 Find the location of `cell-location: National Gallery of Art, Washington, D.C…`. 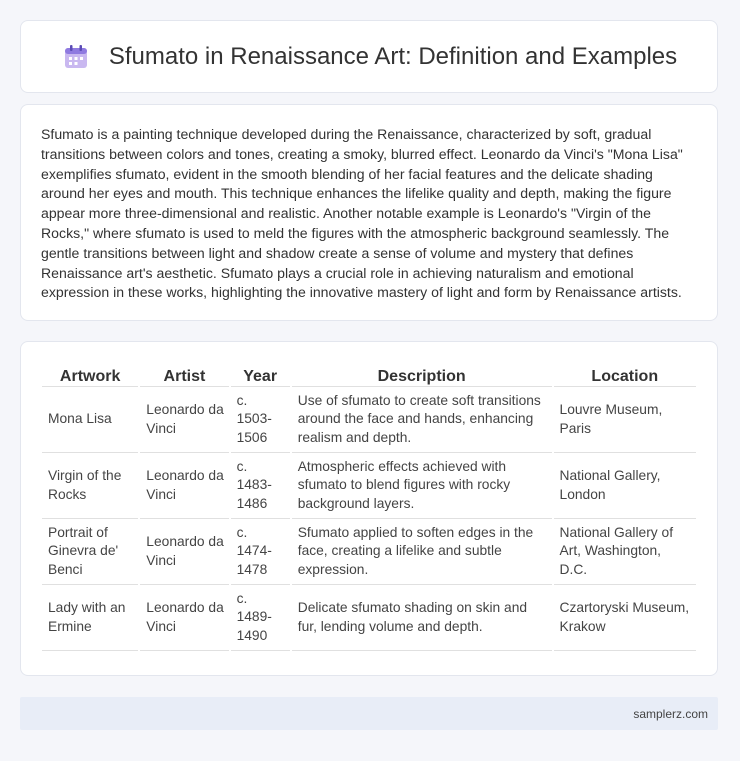

cell-location: National Gallery of Art, Washington, D.C… is located at coordinates (624, 552).